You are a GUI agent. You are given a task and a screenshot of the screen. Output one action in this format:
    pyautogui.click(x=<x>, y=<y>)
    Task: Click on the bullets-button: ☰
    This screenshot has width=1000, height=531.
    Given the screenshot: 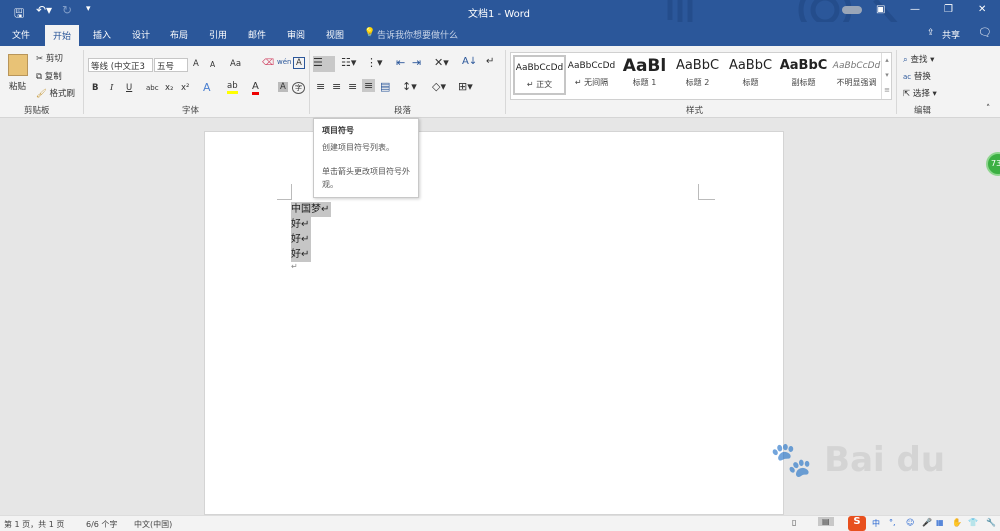 What is the action you would take?
    pyautogui.click(x=324, y=64)
    